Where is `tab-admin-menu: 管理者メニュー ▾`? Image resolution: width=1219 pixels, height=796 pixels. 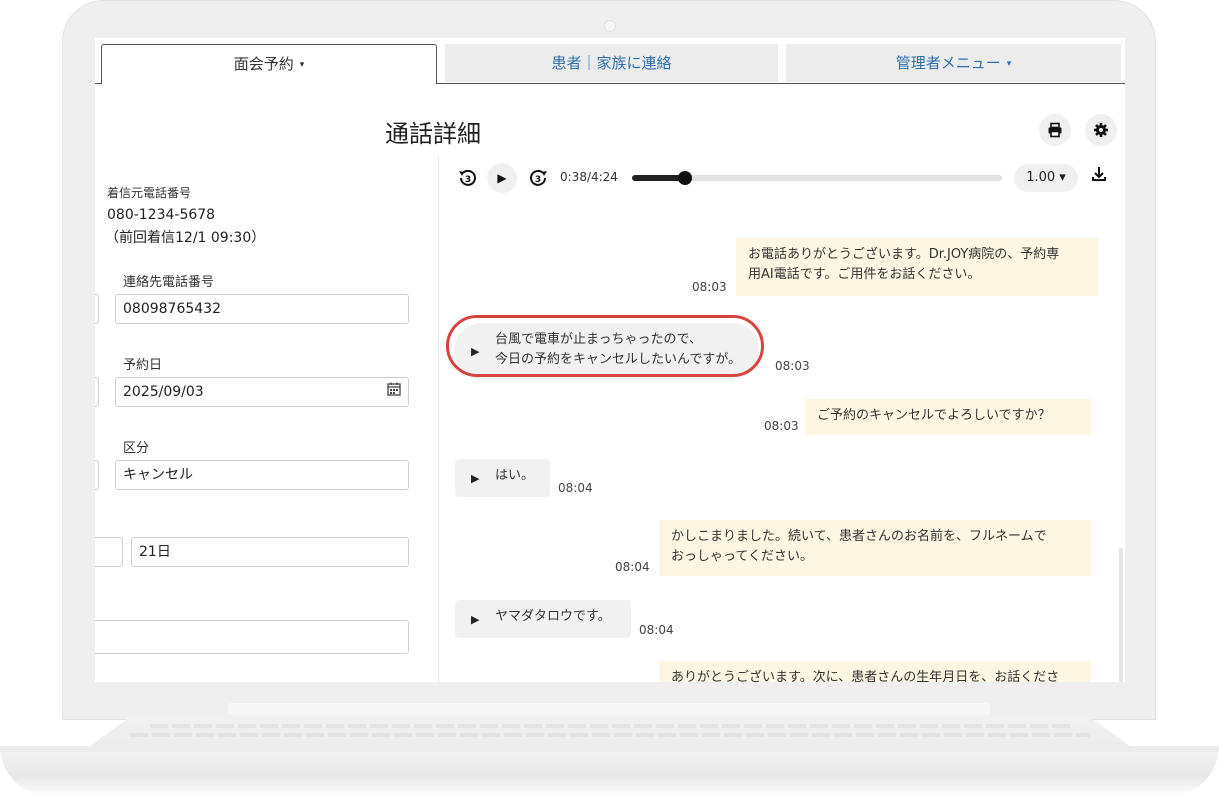
tab-admin-menu: 管理者メニュー ▾ is located at coordinates (953, 63).